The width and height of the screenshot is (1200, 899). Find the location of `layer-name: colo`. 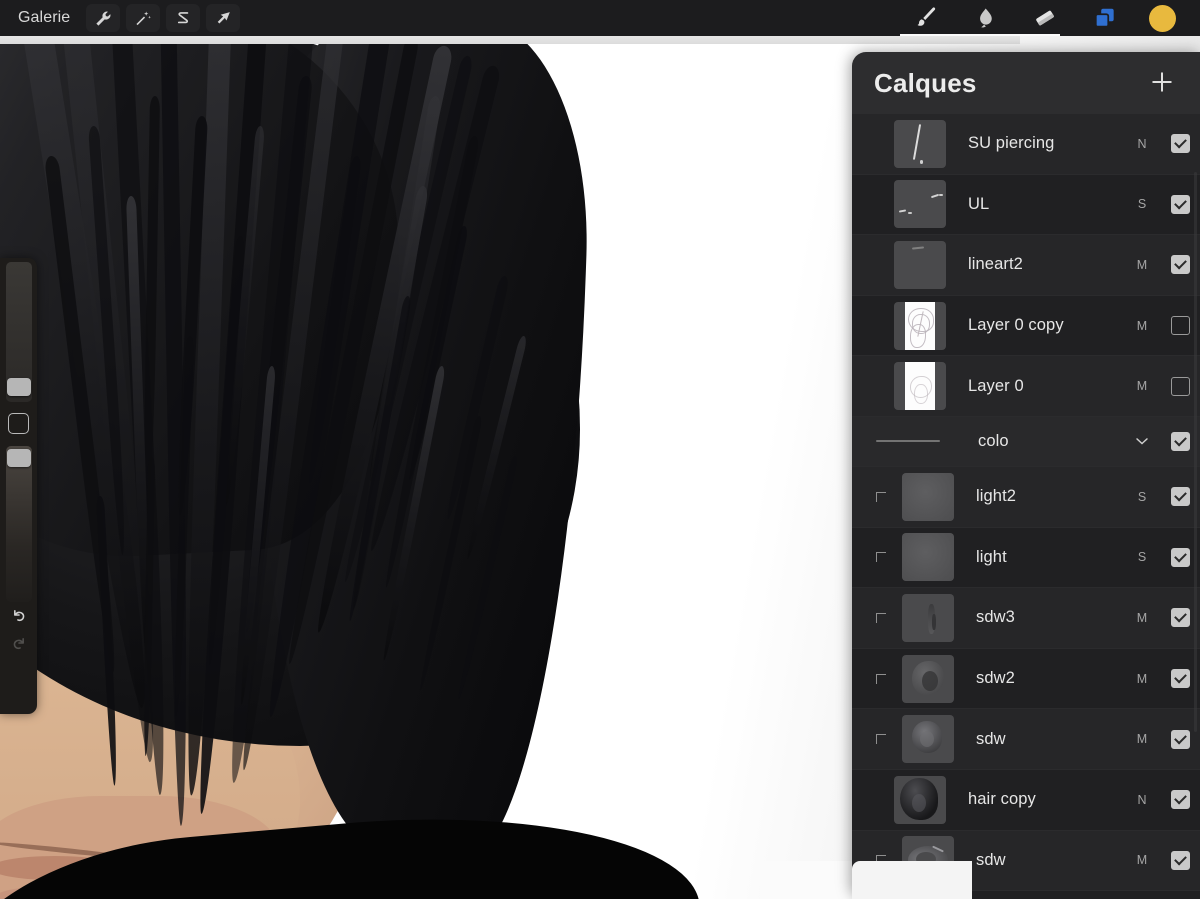

layer-name: colo is located at coordinates (993, 440).